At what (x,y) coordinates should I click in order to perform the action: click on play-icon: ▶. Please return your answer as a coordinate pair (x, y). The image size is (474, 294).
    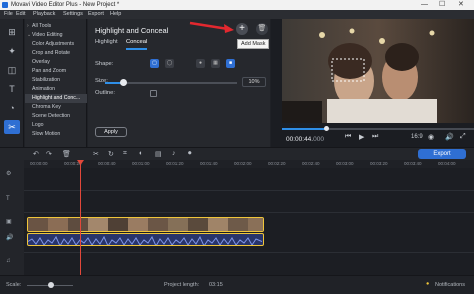
    Looking at the image, I should click on (361, 137).